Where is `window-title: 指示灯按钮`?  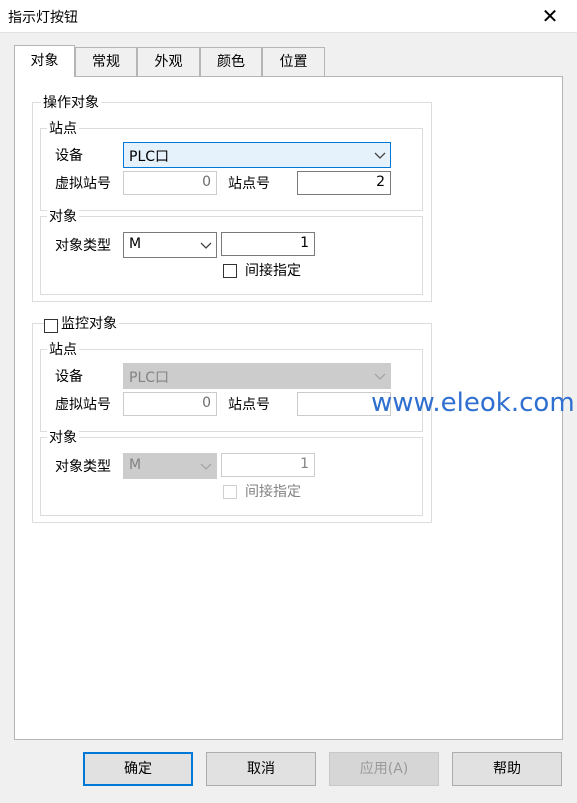 window-title: 指示灯按钮 is located at coordinates (43, 18).